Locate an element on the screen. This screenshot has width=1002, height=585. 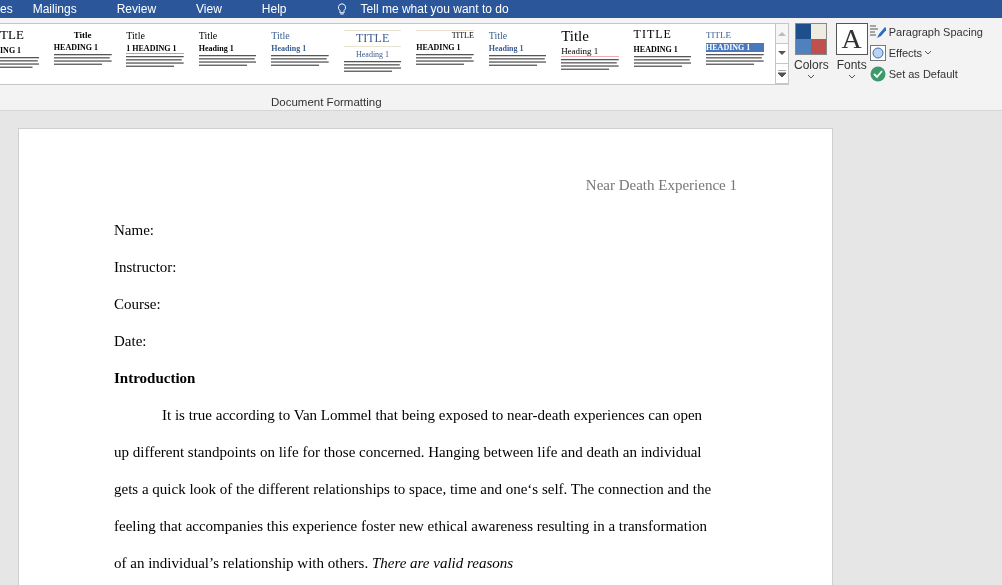
ribbon-tab: es is located at coordinates (6, 9).